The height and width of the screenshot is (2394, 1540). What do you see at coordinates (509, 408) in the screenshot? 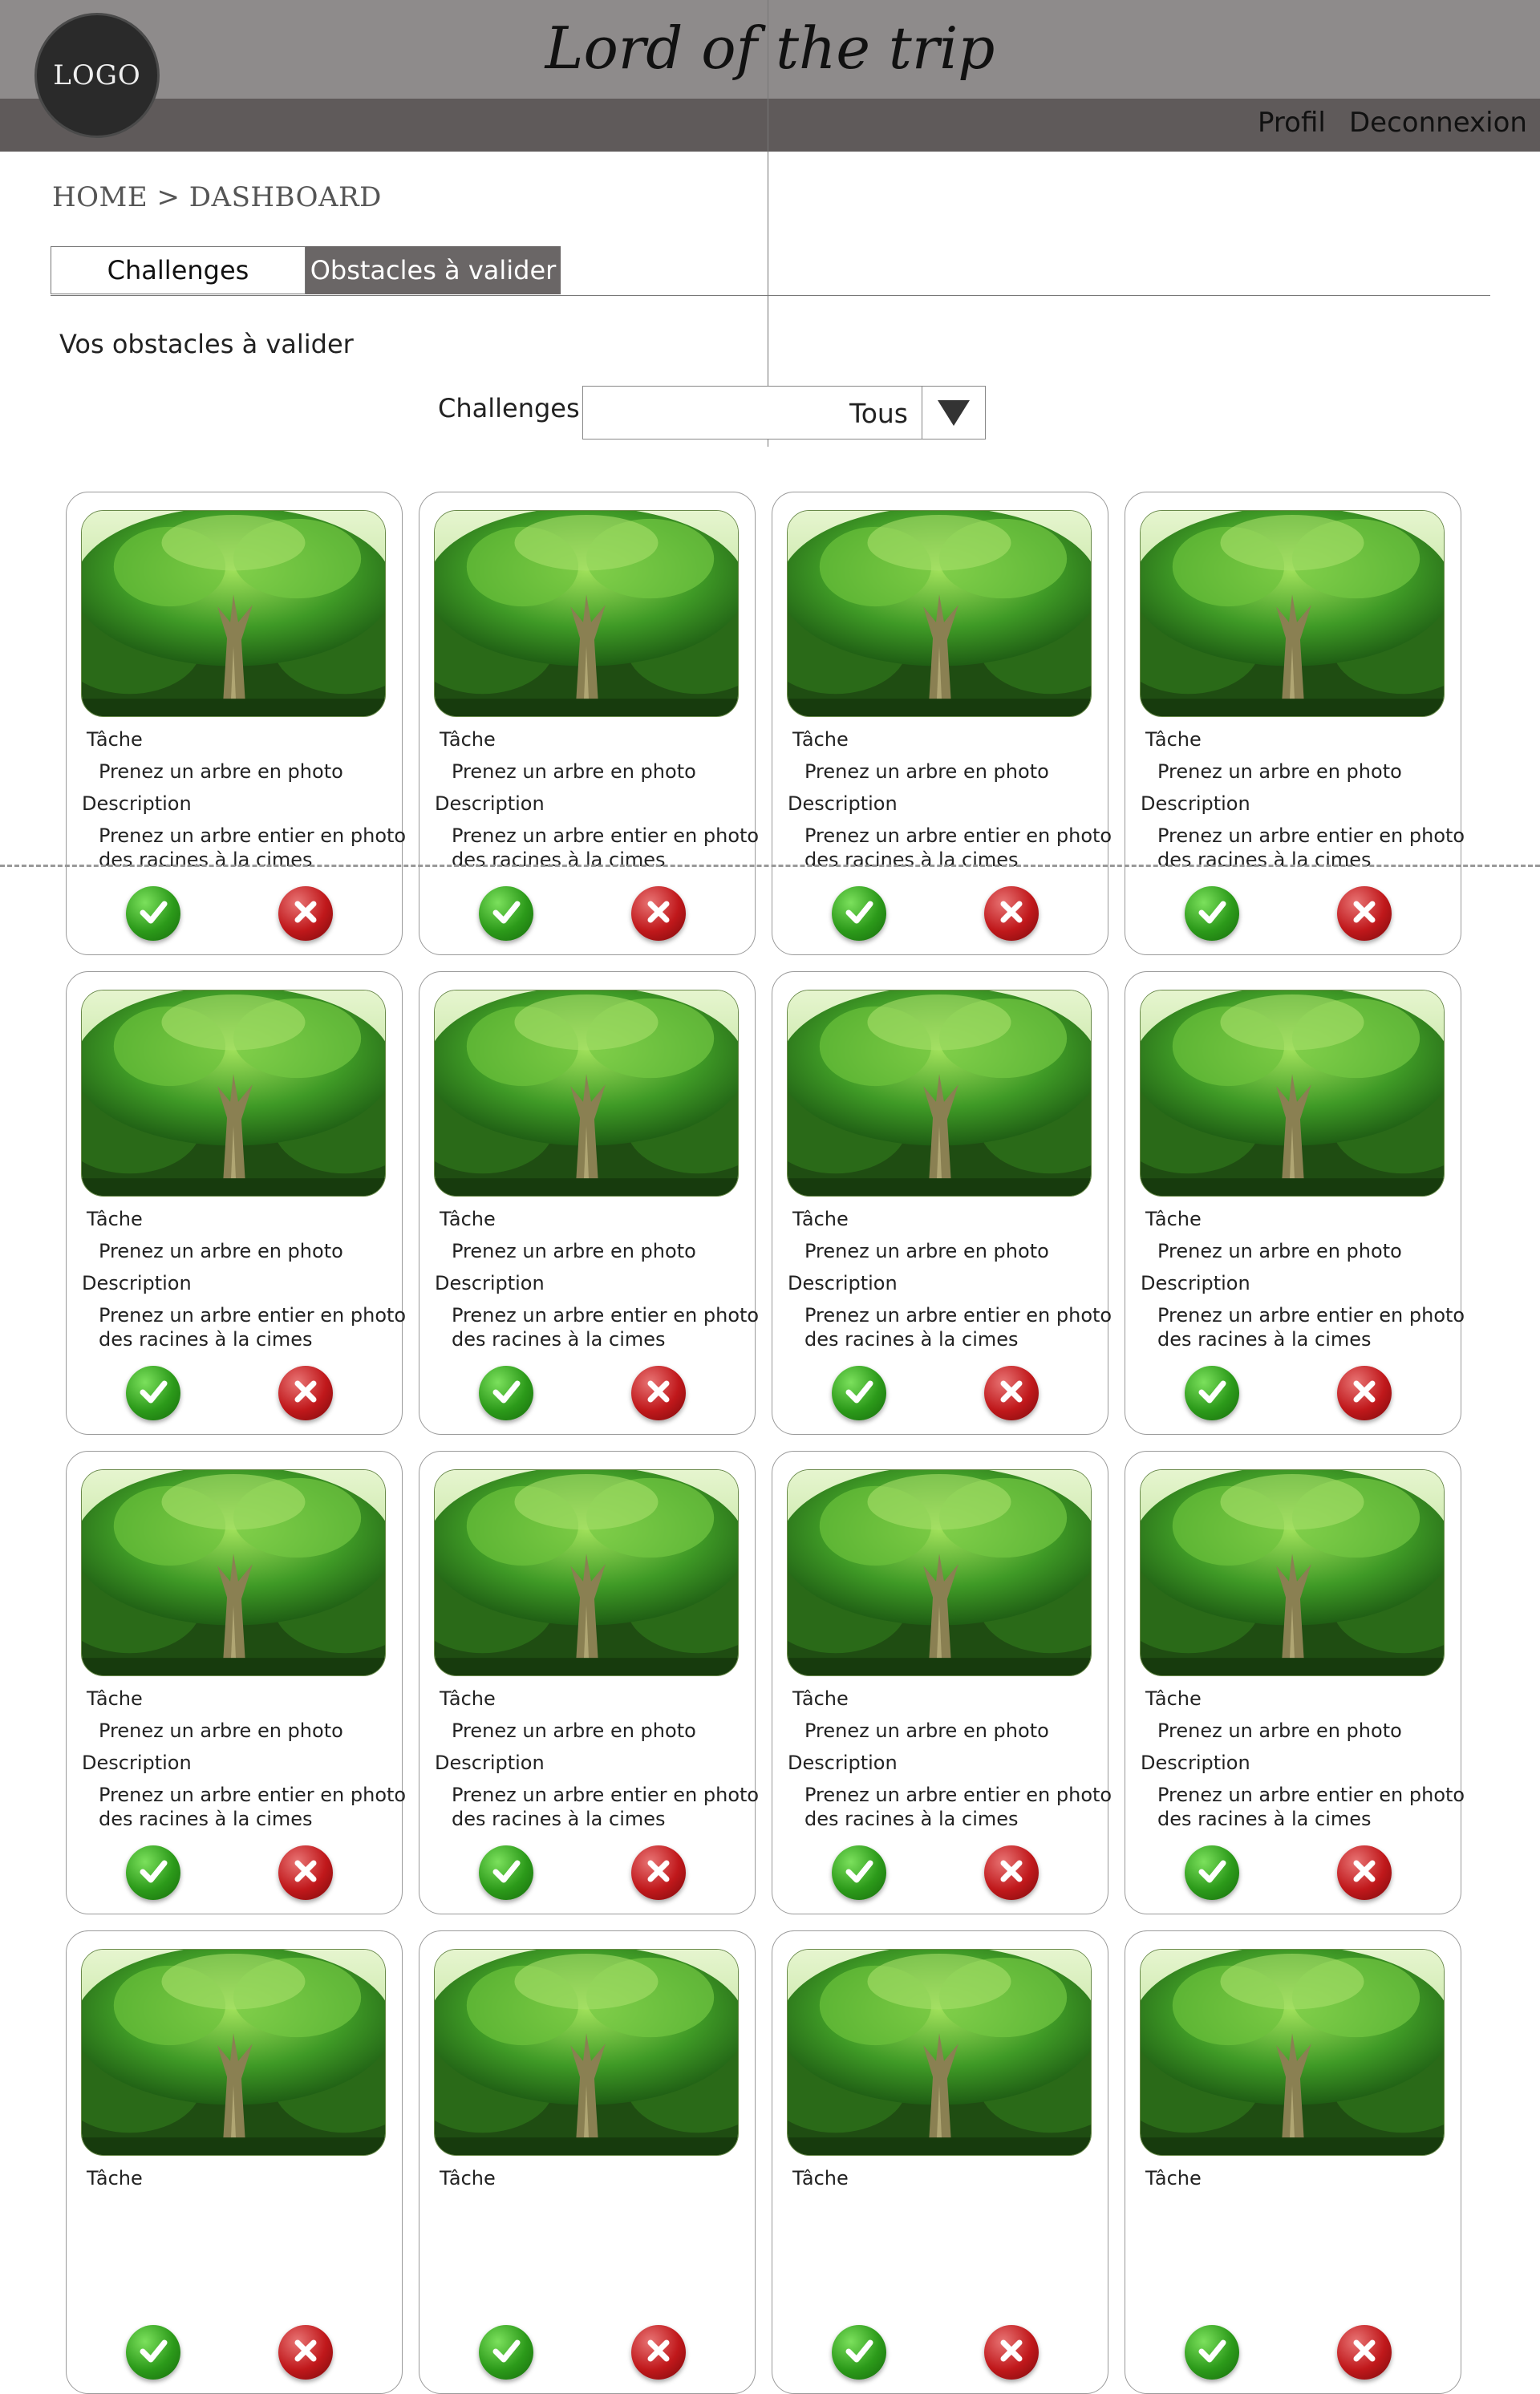
I see `filter-label: Challenges` at bounding box center [509, 408].